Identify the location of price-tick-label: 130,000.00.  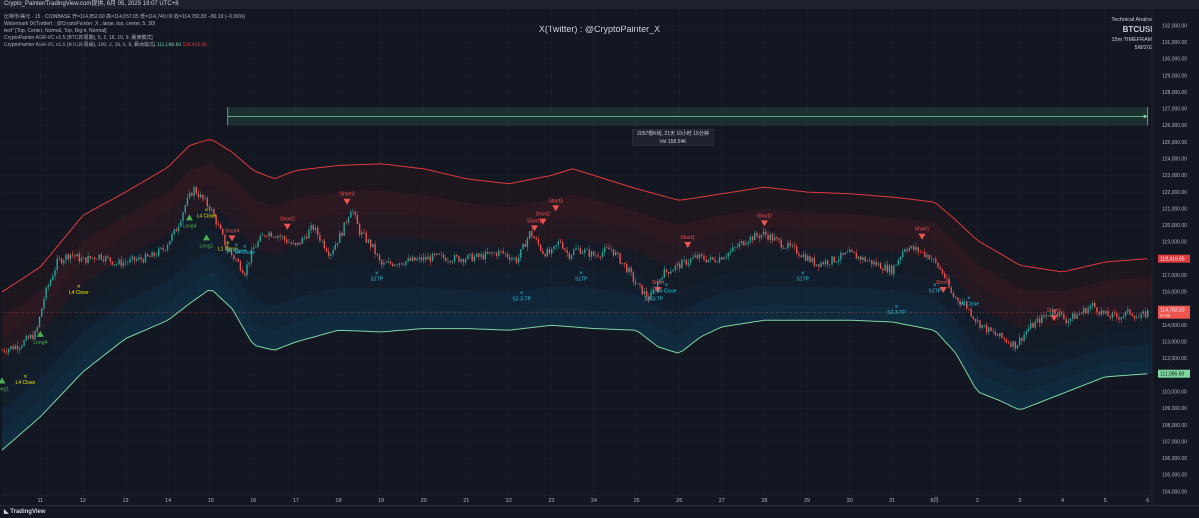
(1174, 60).